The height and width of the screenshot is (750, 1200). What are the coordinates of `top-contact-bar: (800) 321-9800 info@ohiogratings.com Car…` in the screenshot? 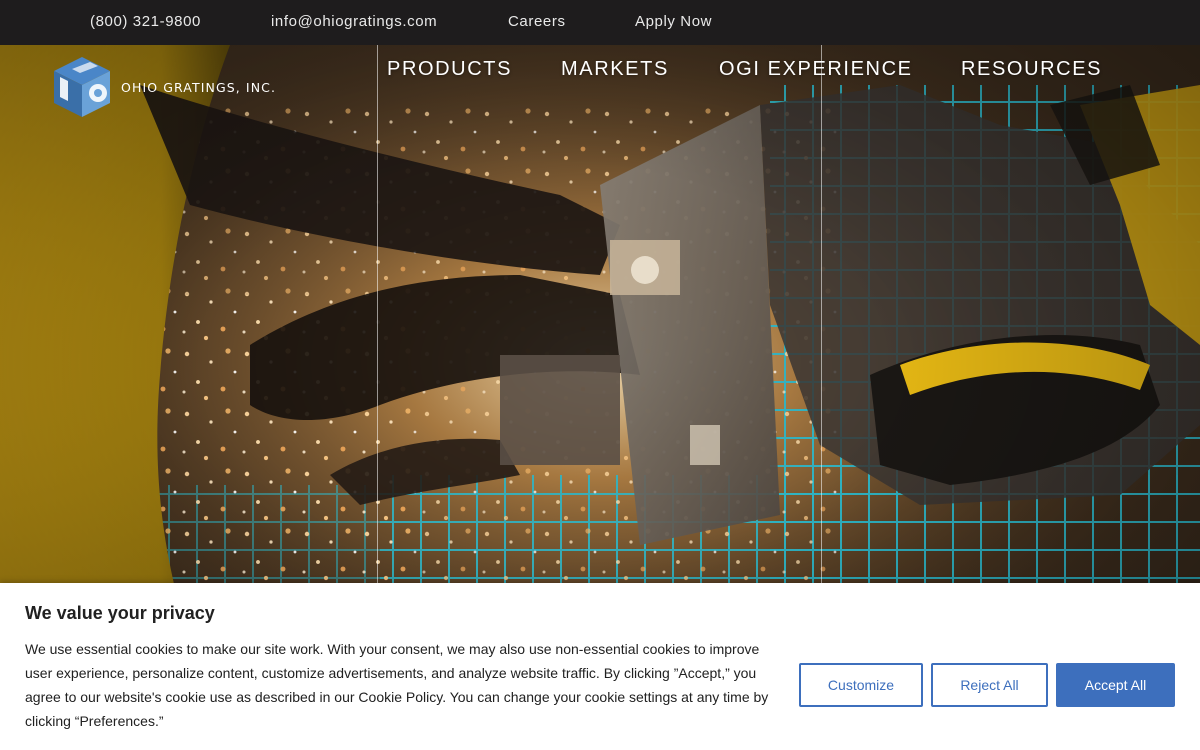 It's located at (600, 22).